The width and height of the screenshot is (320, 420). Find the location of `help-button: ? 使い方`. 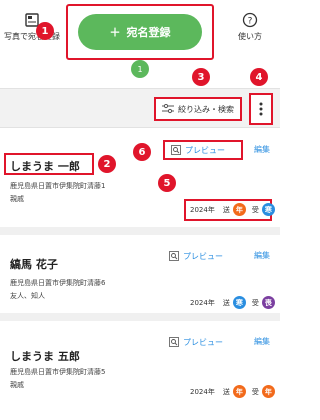

help-button: ? 使い方 is located at coordinates (250, 27).